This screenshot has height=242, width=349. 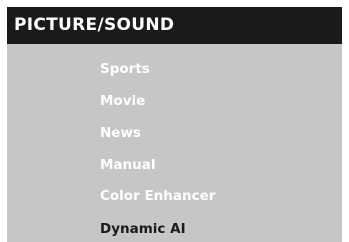 What do you see at coordinates (128, 165) in the screenshot?
I see `menu-item-manual: Manual` at bounding box center [128, 165].